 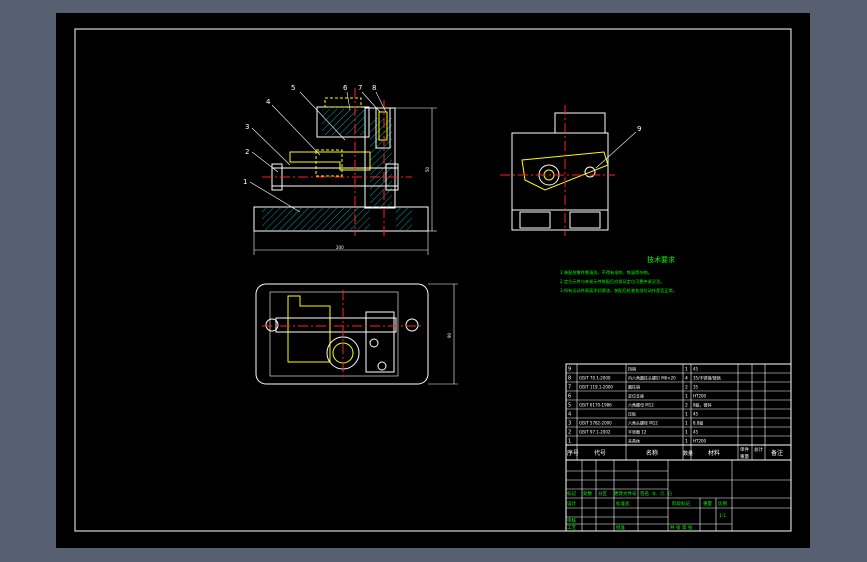 What do you see at coordinates (702, 405) in the screenshot?
I see `bom-row-material: 8级，镀锌` at bounding box center [702, 405].